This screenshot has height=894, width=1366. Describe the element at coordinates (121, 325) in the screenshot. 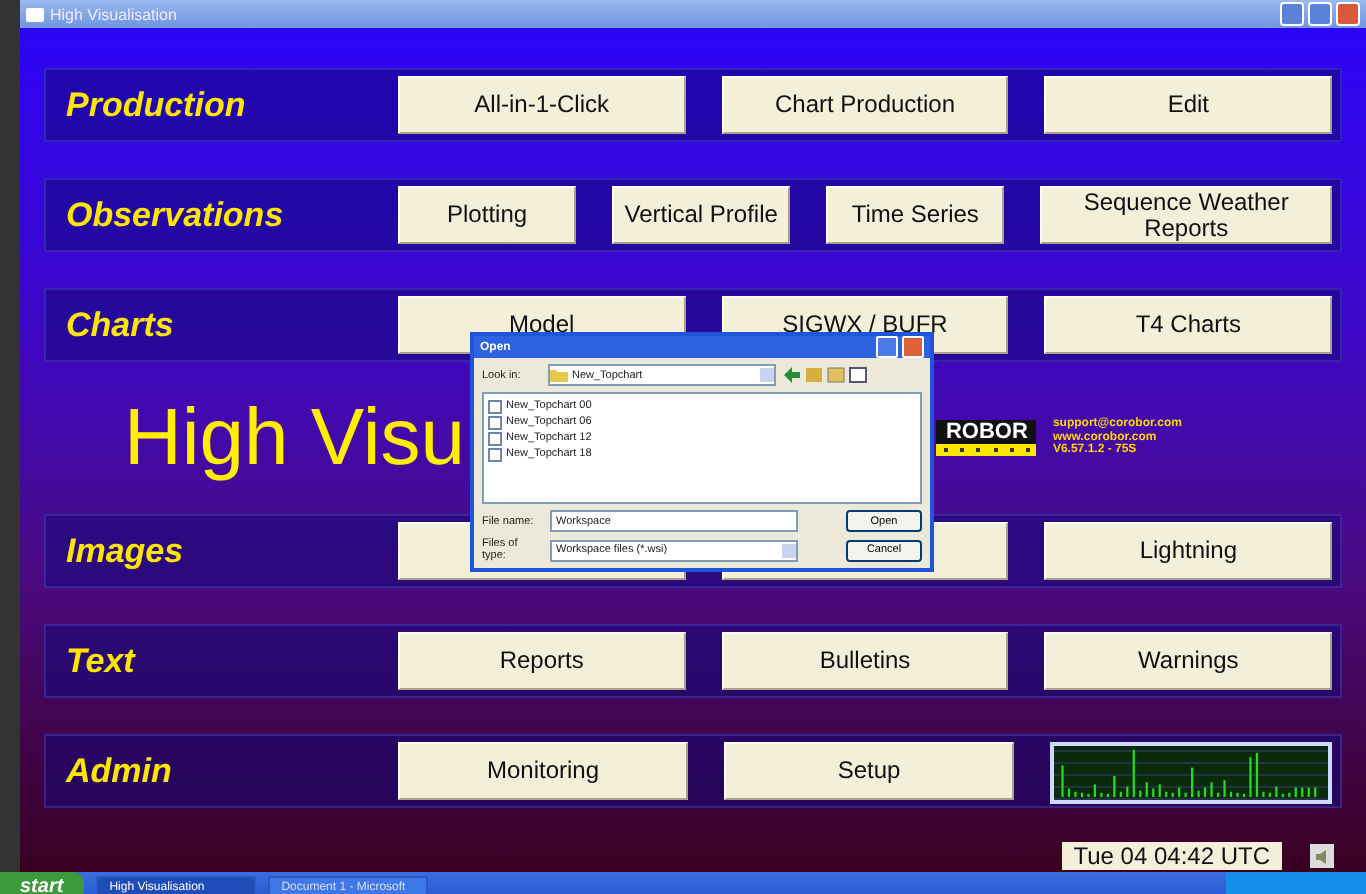

I see `category-label: Charts` at that location.